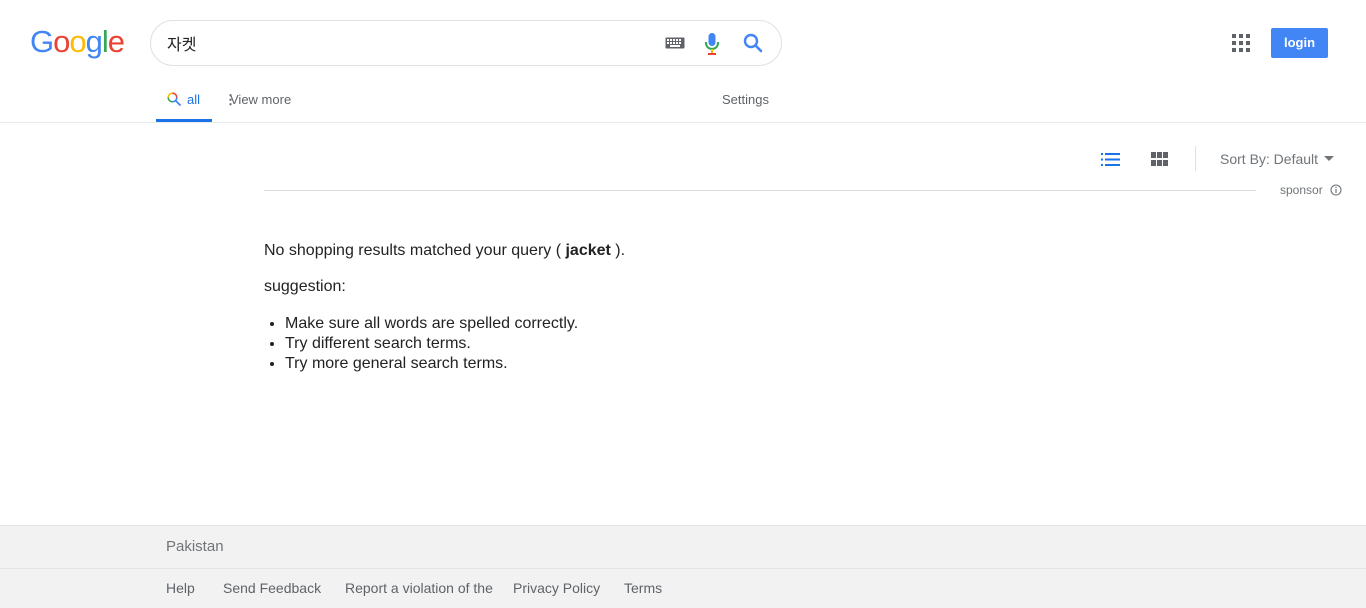 This screenshot has width=1366, height=608. I want to click on logo-letter: g, so click(94, 41).